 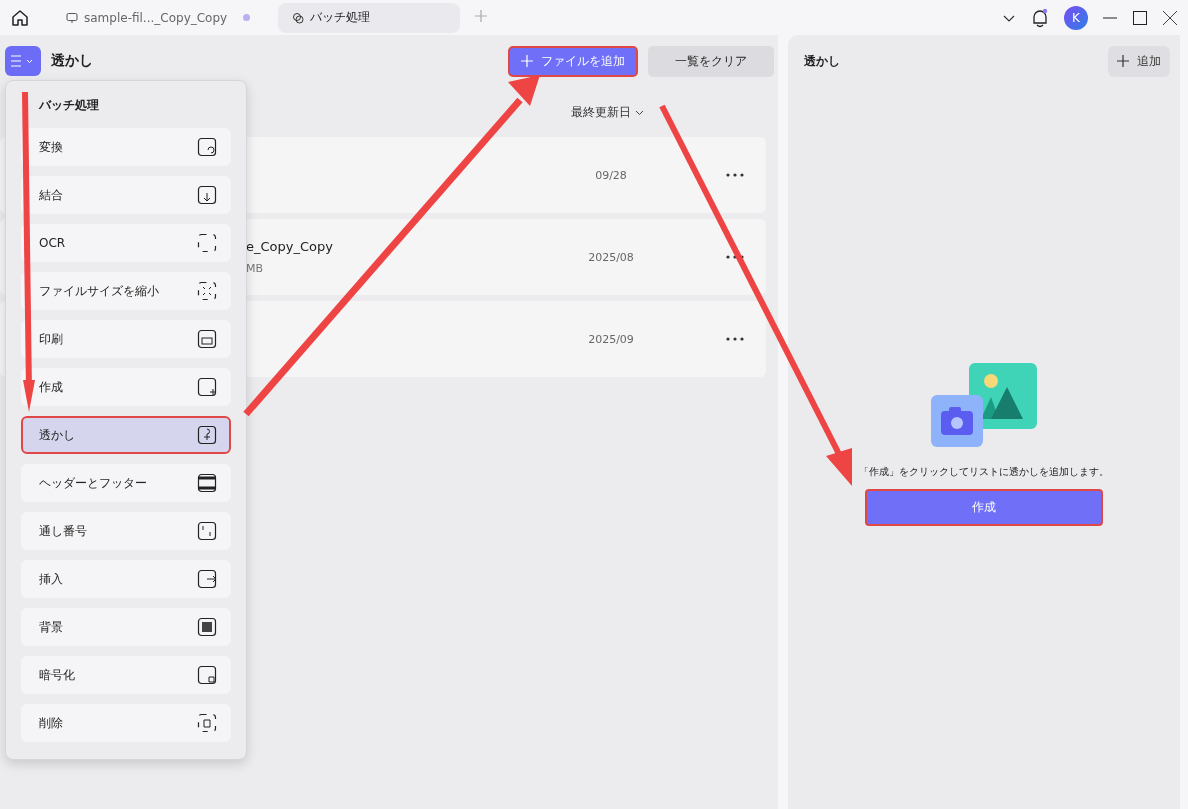 What do you see at coordinates (69, 105) in the screenshot?
I see `menu-title: バッチ処理` at bounding box center [69, 105].